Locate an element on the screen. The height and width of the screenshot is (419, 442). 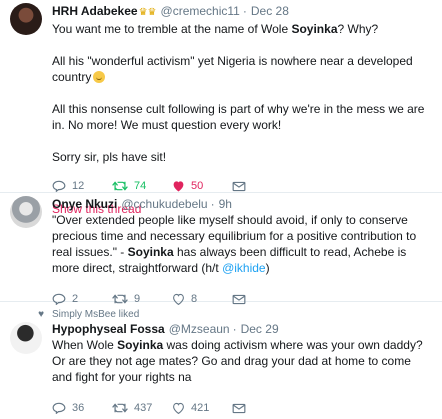
reply-count: 36 is located at coordinates (78, 408).